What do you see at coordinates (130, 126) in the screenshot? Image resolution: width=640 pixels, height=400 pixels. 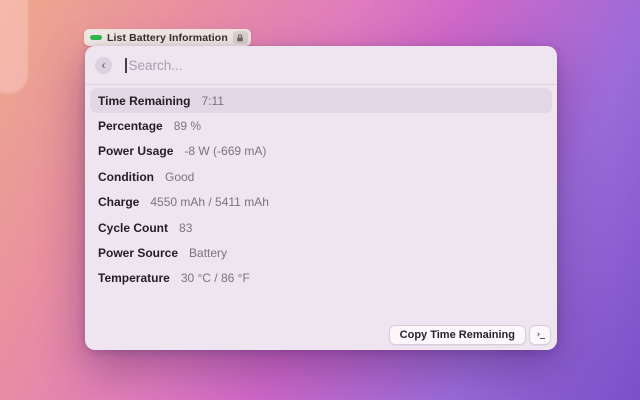 I see `list-item-label: Percentage` at bounding box center [130, 126].